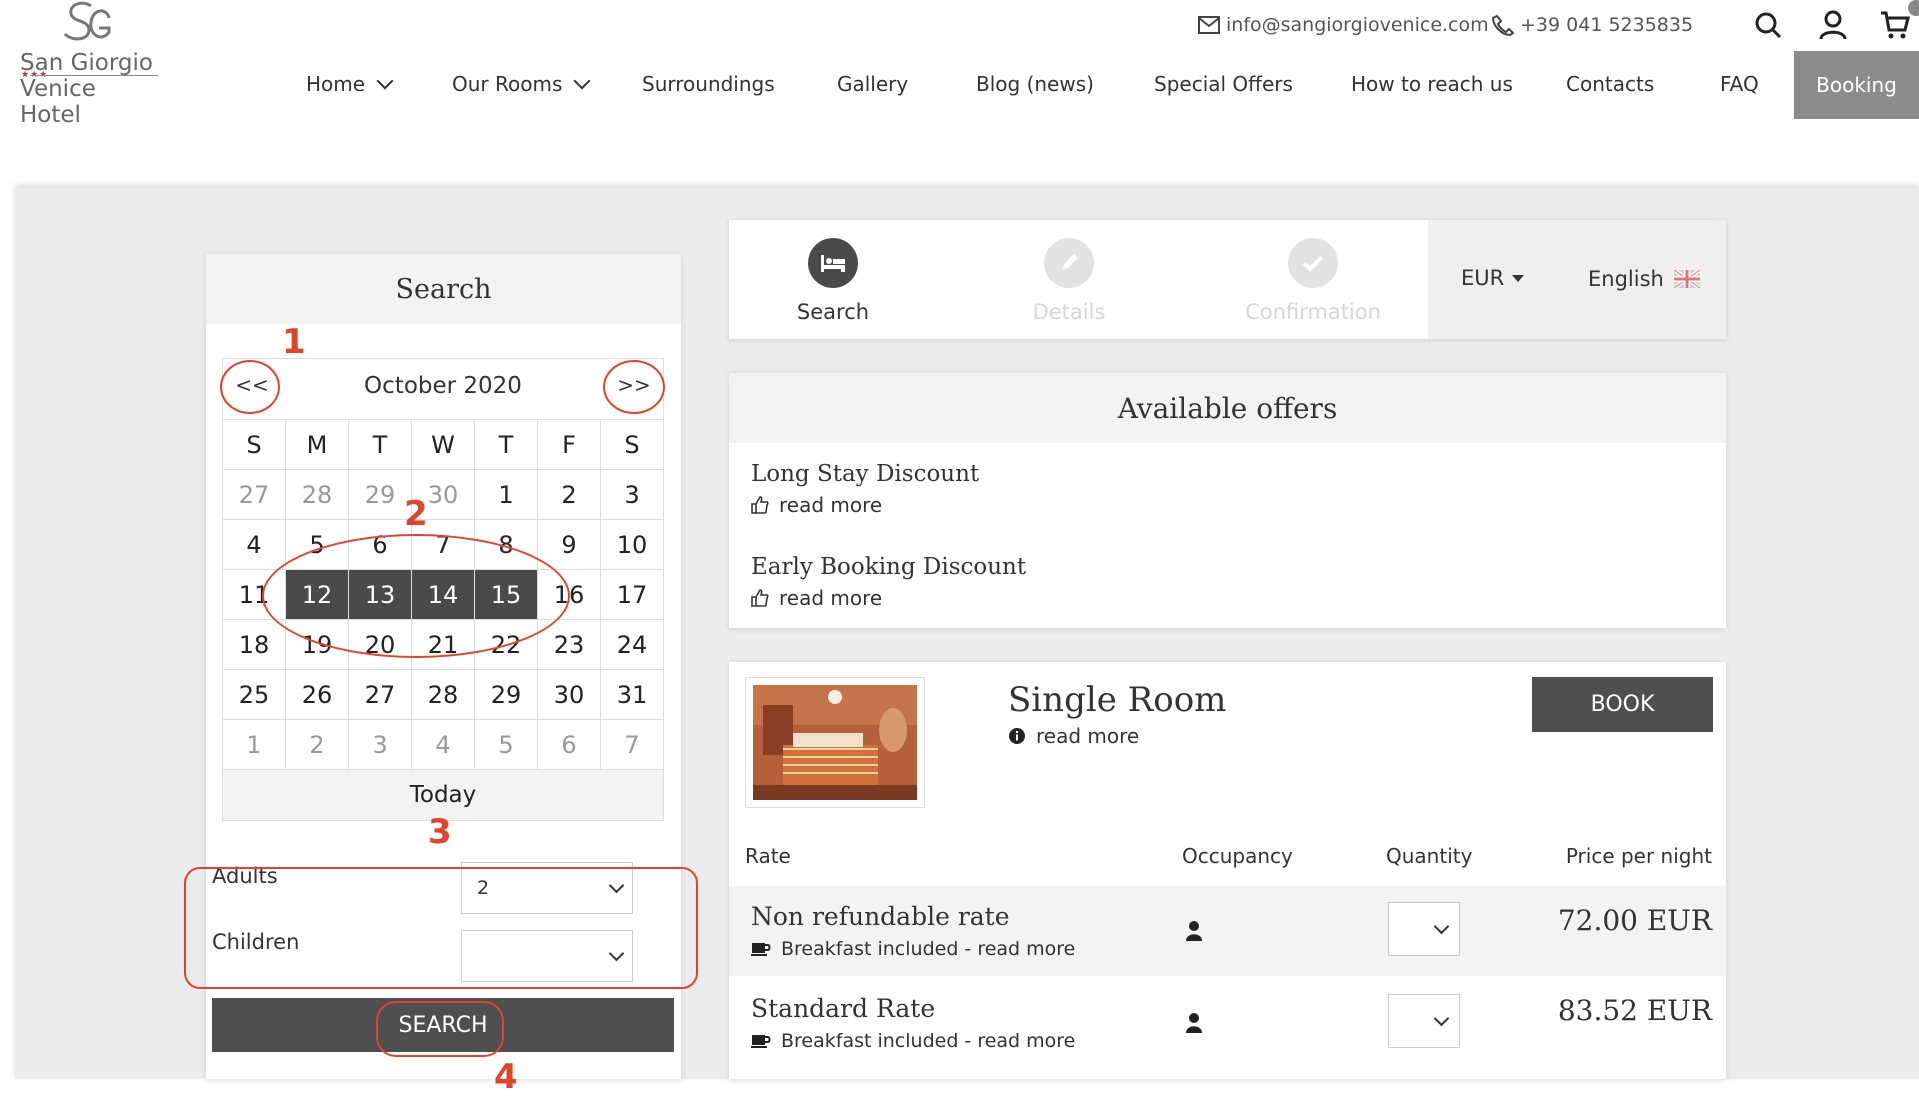 This screenshot has height=1097, width=1919. Describe the element at coordinates (865, 474) in the screenshot. I see `offer-title: Long Stay Discount` at that location.